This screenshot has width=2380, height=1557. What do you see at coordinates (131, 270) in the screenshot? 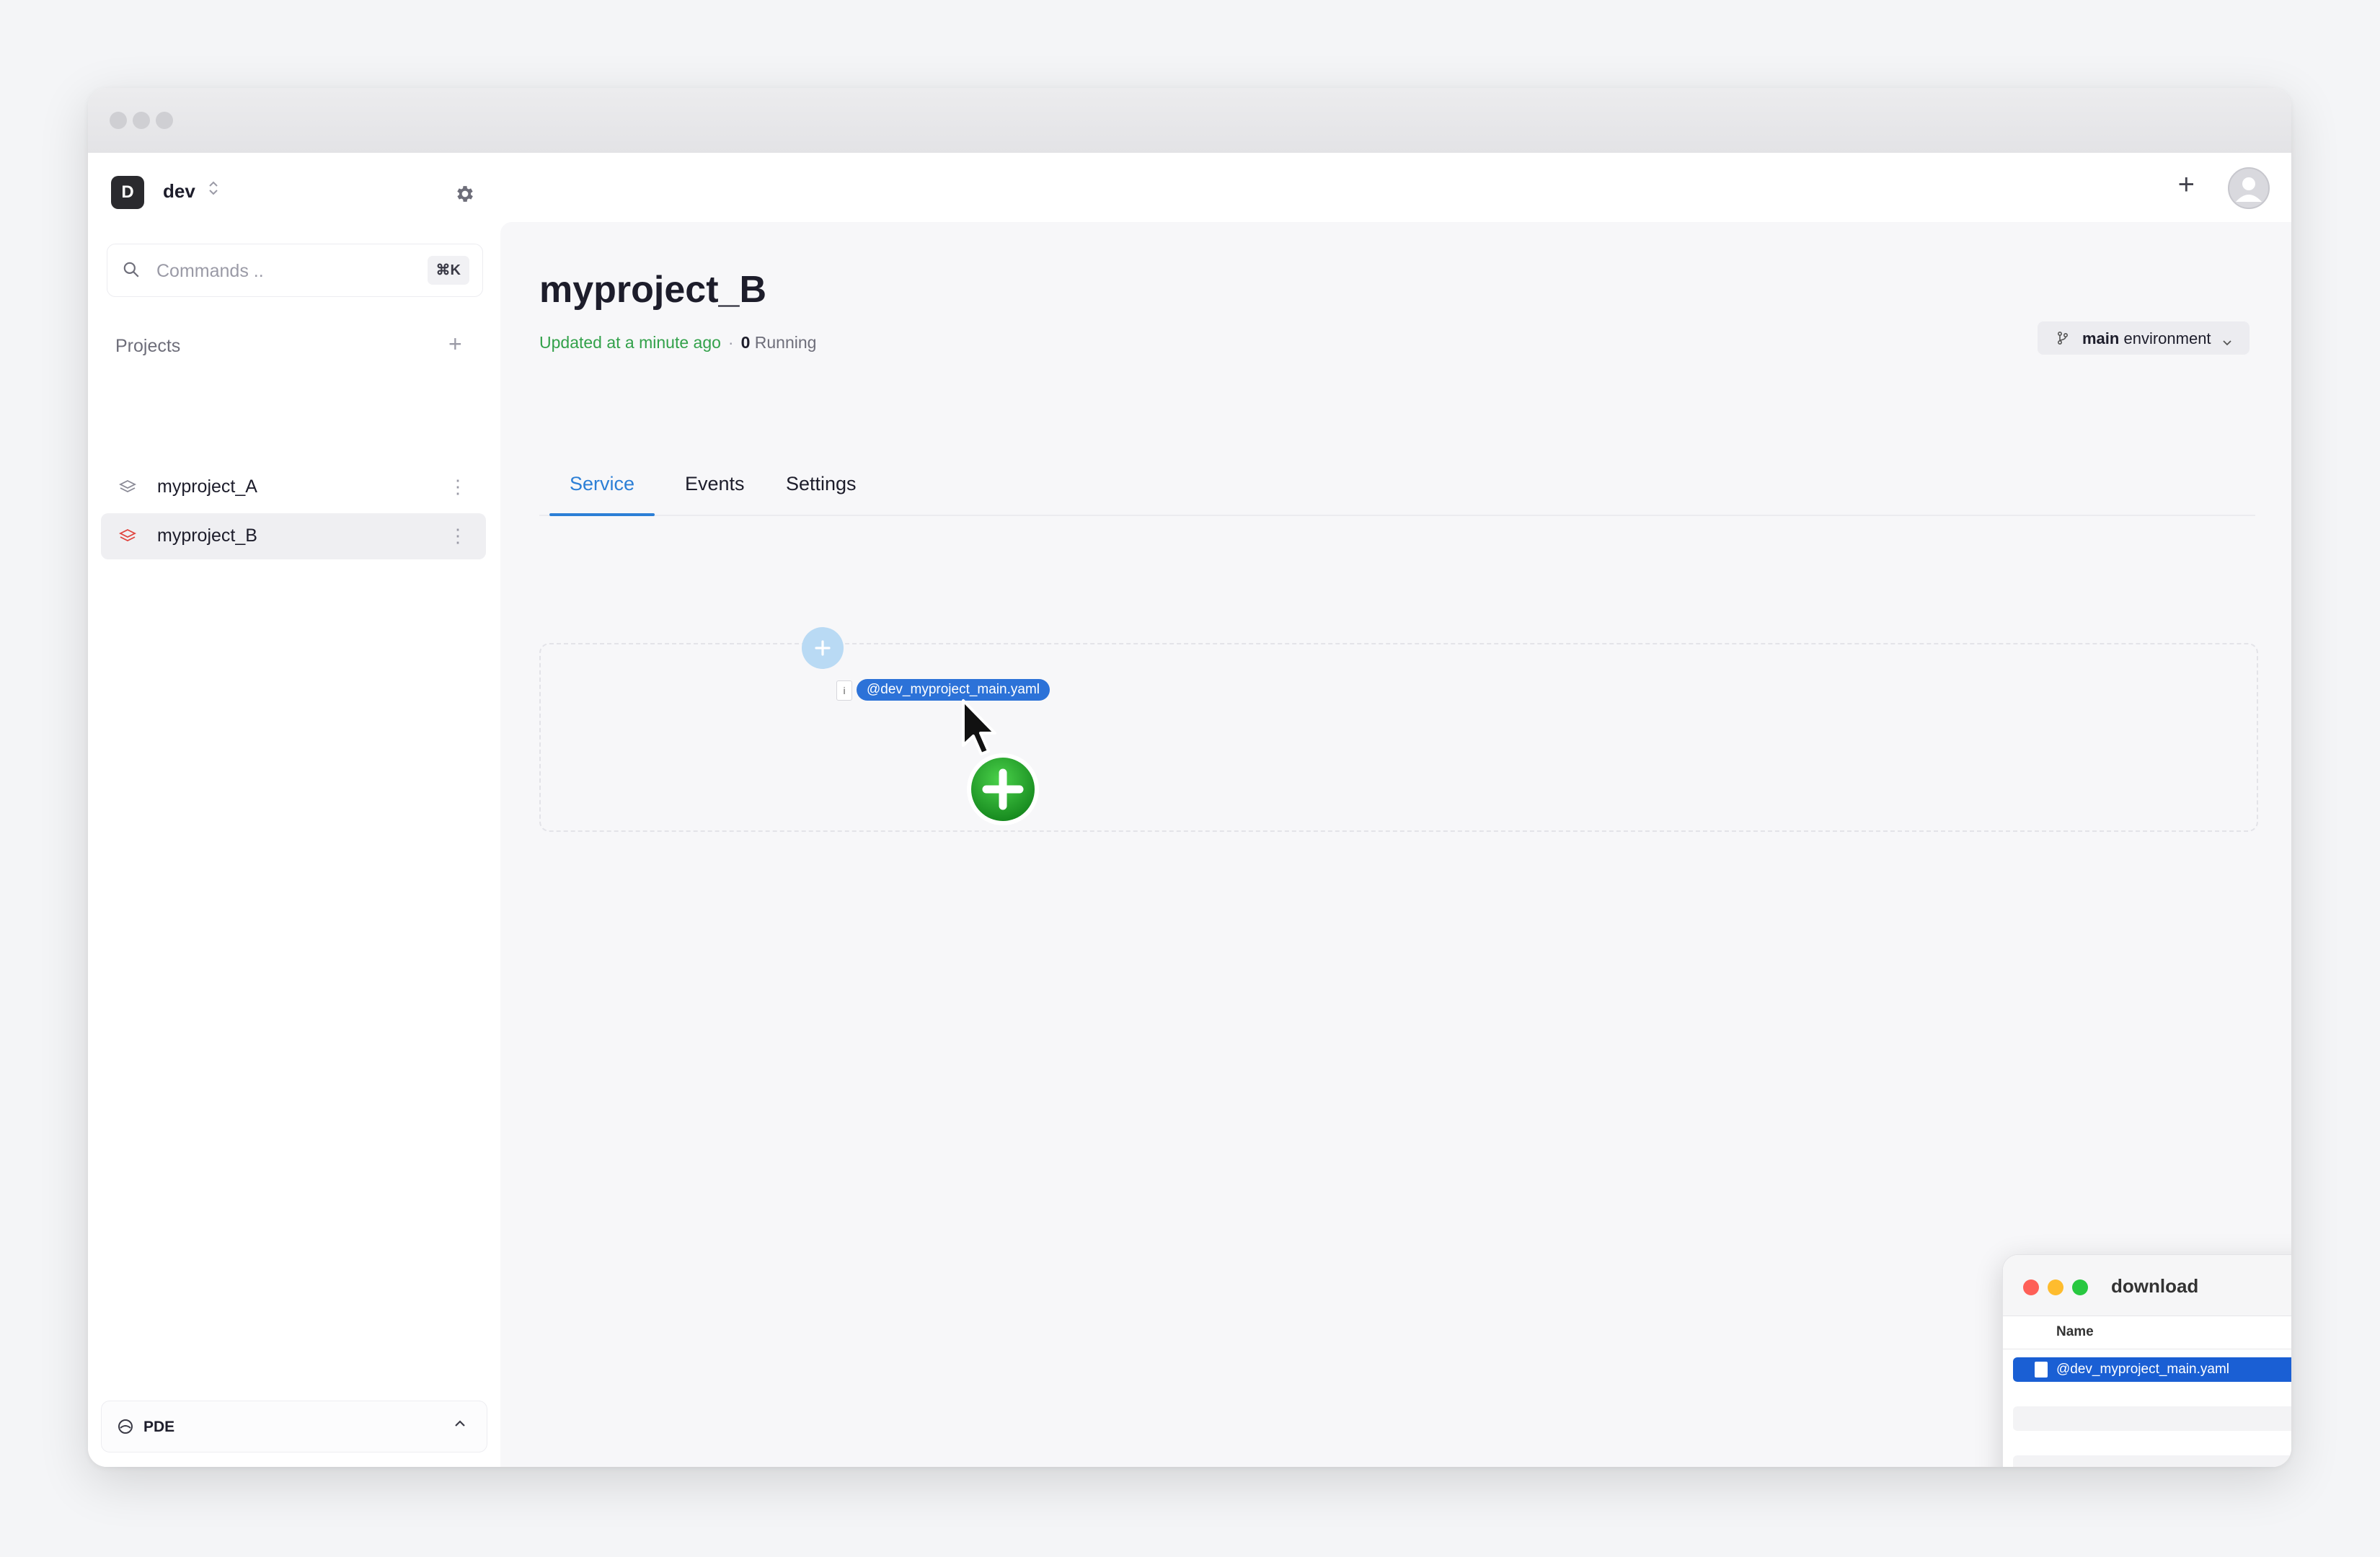
I see `search-icon` at bounding box center [131, 270].